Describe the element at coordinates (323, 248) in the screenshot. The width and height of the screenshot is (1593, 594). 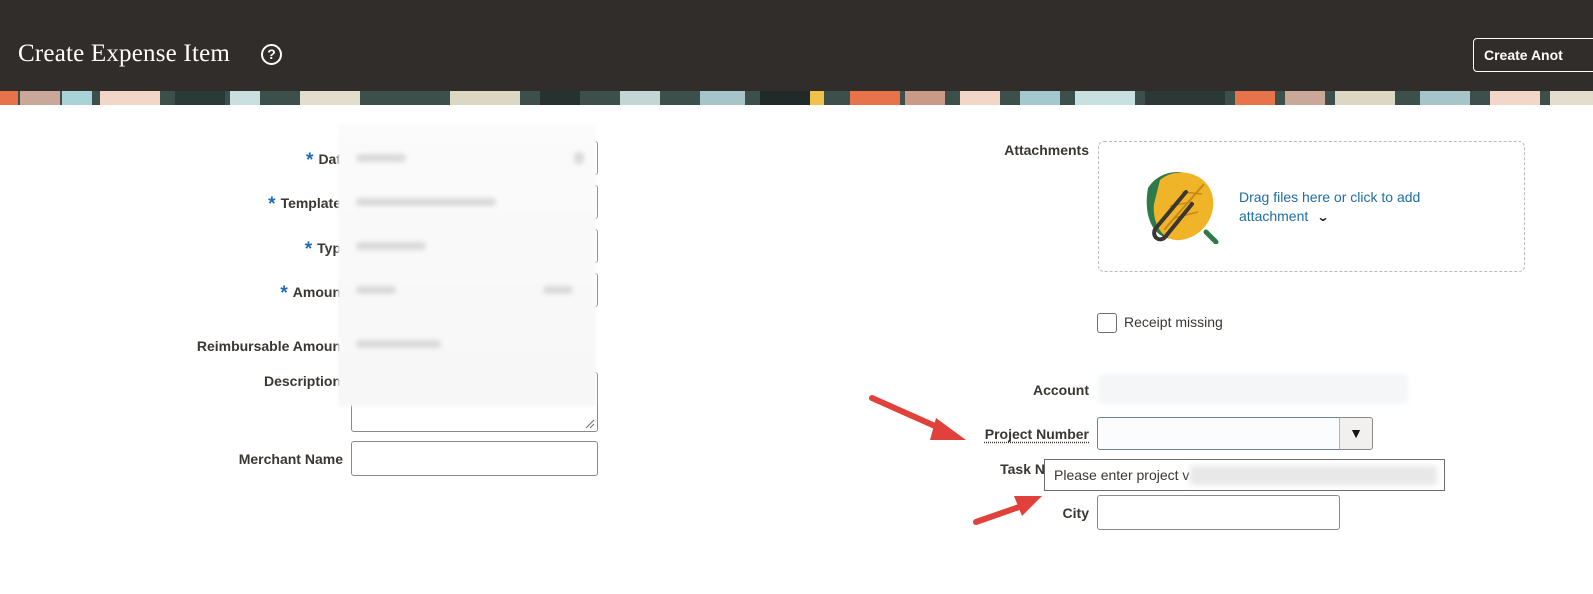
I see `type-label: * Typ` at that location.